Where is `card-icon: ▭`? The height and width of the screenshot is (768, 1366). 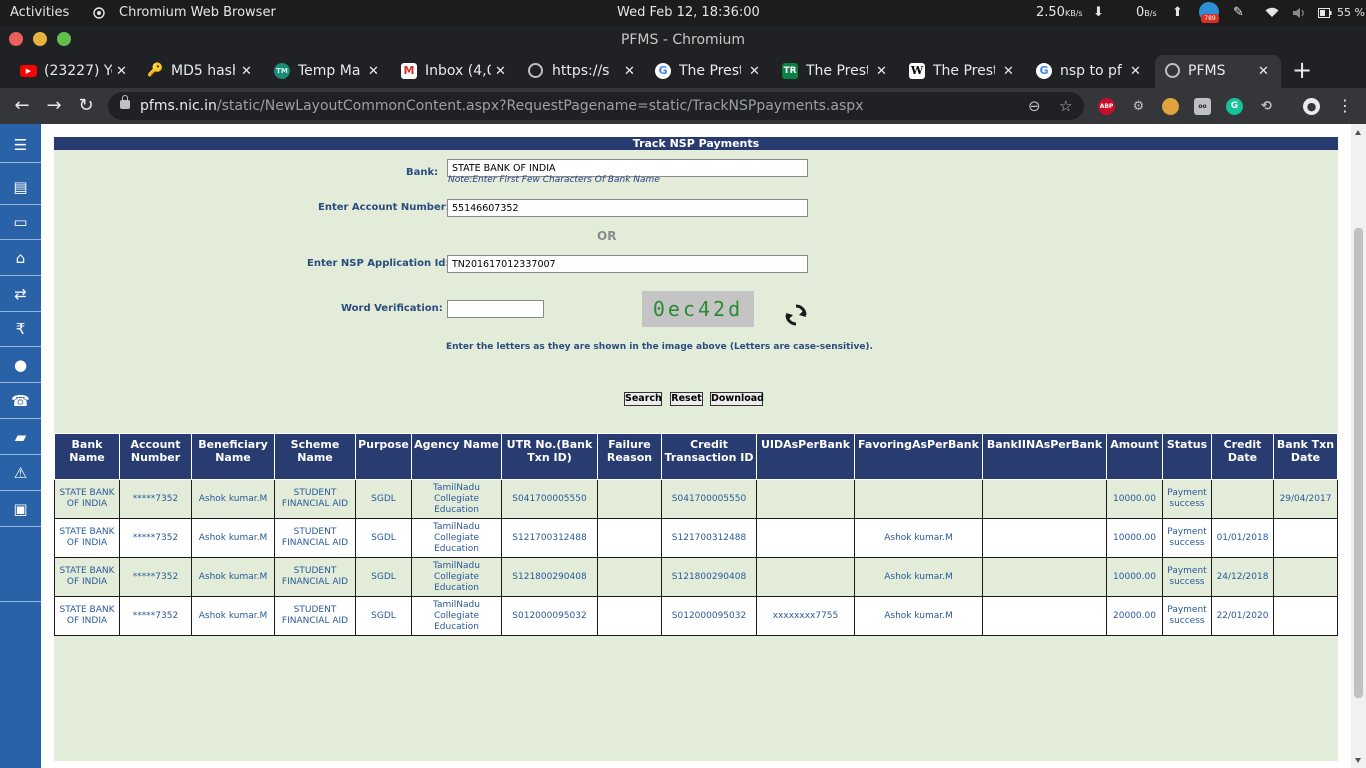 card-icon: ▭ is located at coordinates (20, 222).